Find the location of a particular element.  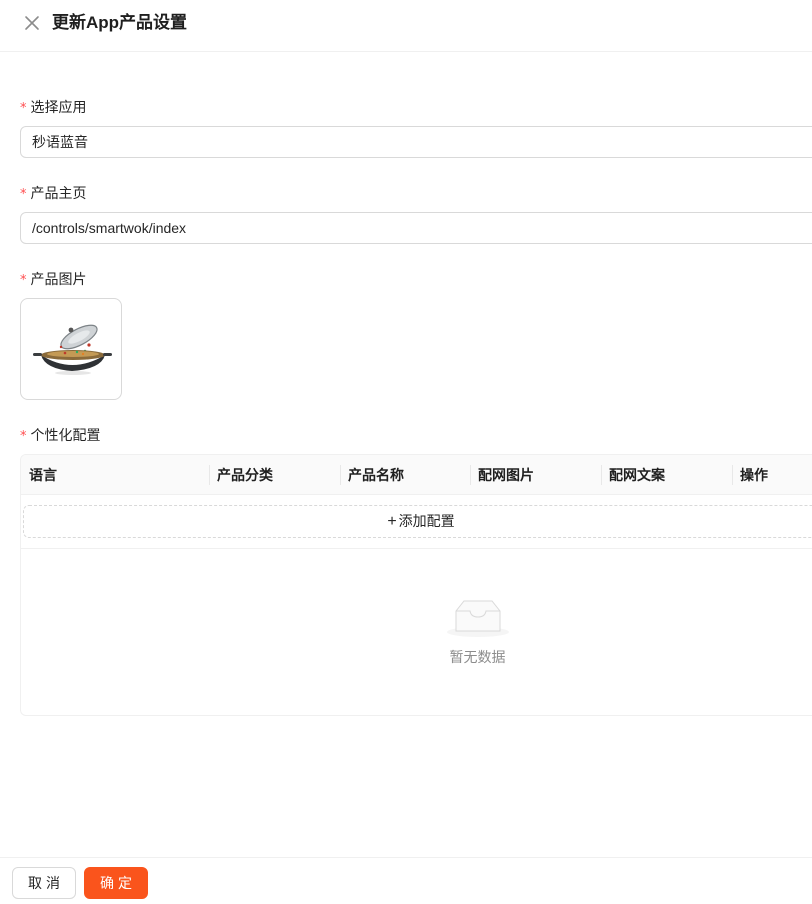

config-label: * 个性化配置 is located at coordinates (60, 436).